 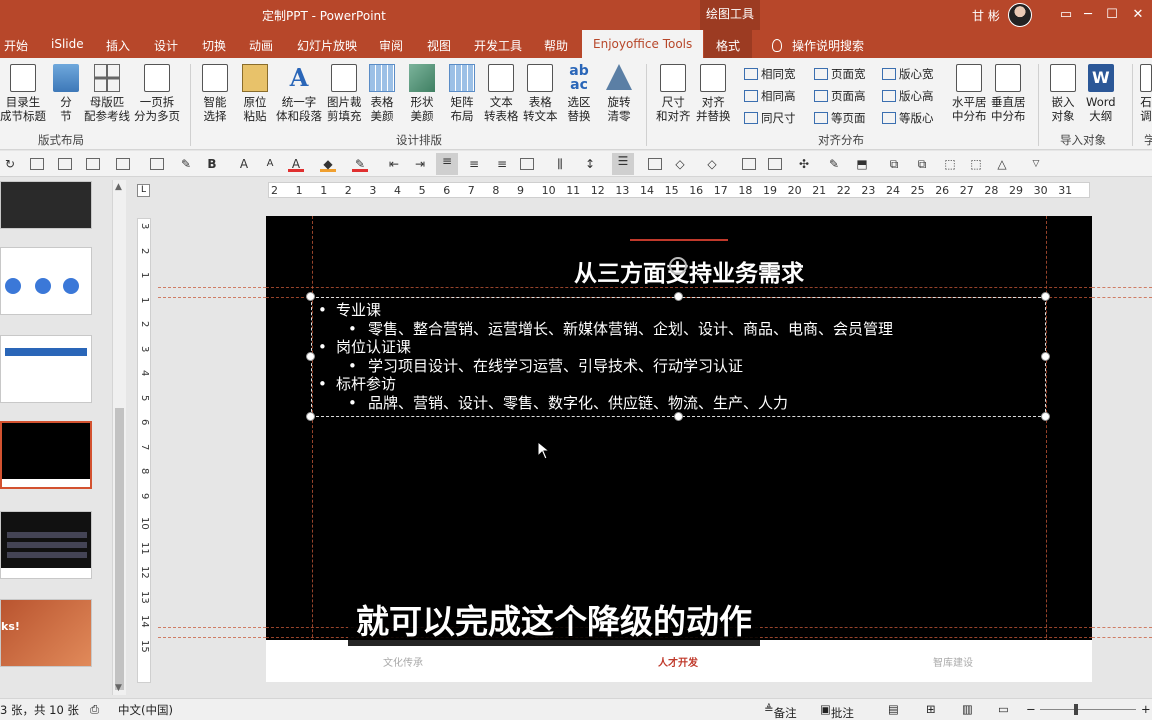 What do you see at coordinates (1088, 15) in the screenshot?
I see `minimize-icon: ─` at bounding box center [1088, 15].